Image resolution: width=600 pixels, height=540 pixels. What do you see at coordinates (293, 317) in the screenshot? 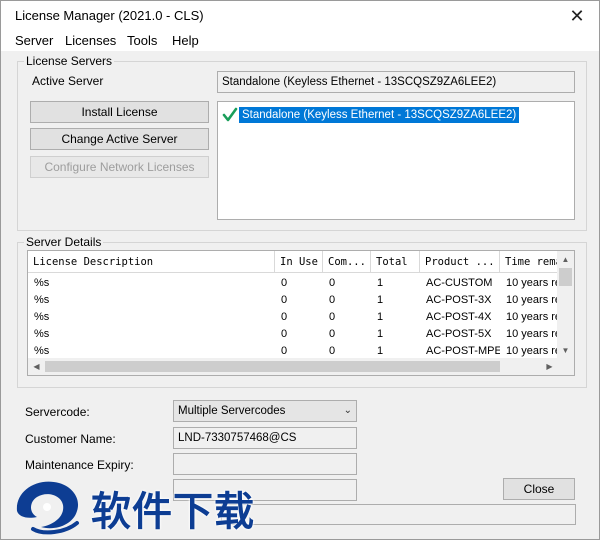
I see `table-row: %s 0 0 1 AC-POST-4X 10 years re` at bounding box center [293, 317].